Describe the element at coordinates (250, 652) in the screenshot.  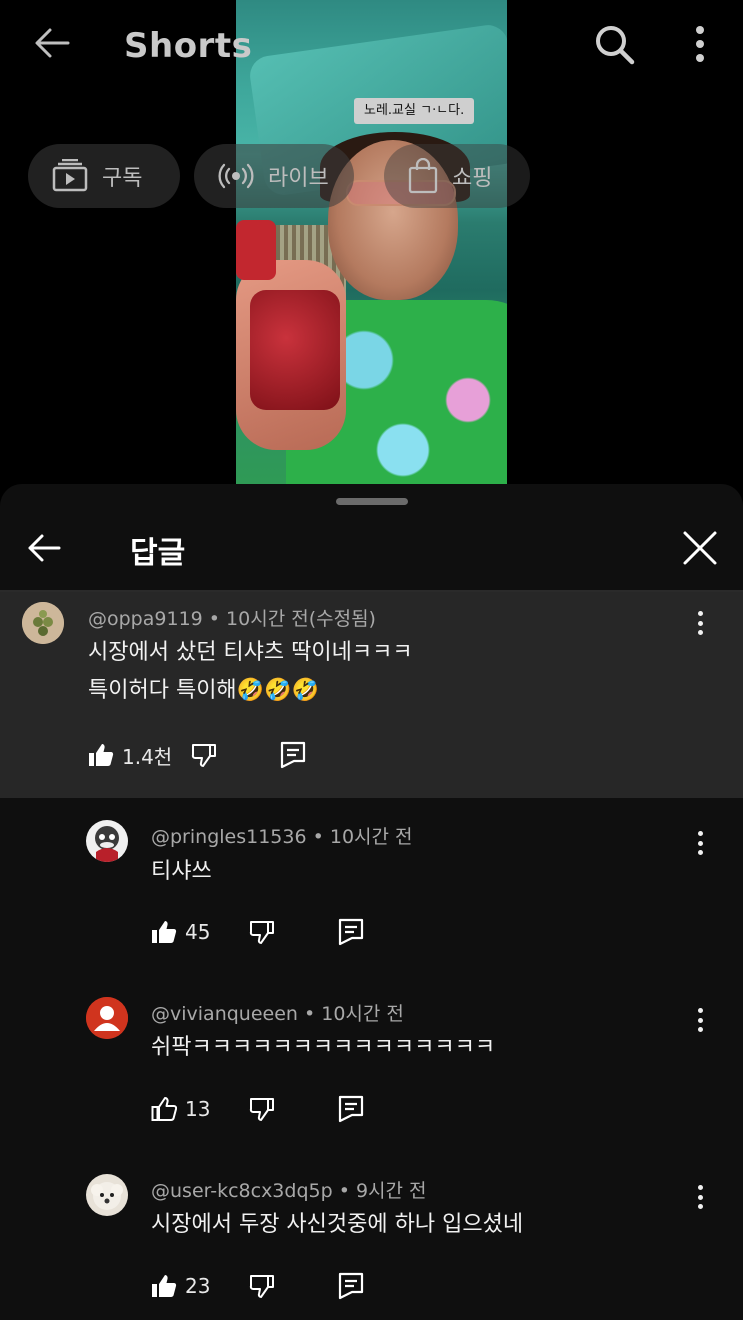
I see `comment-text-line: 시장에서 샀던 티샤츠 딱이네ㅋㅋㅋ` at that location.